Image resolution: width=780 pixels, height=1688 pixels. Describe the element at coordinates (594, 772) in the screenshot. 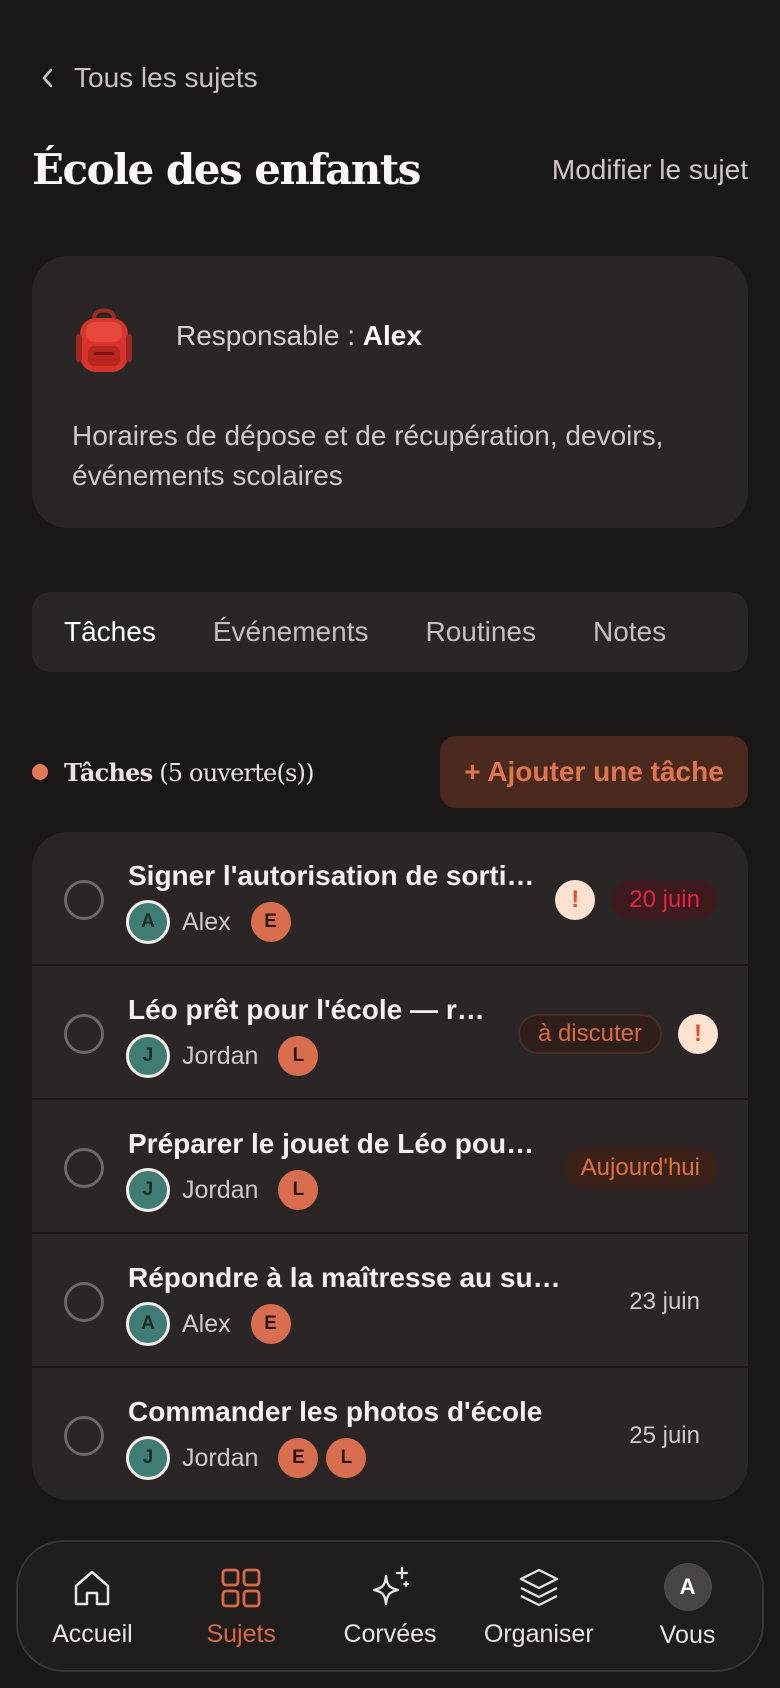

I see `add-task-button: + Ajouter une tâche` at that location.